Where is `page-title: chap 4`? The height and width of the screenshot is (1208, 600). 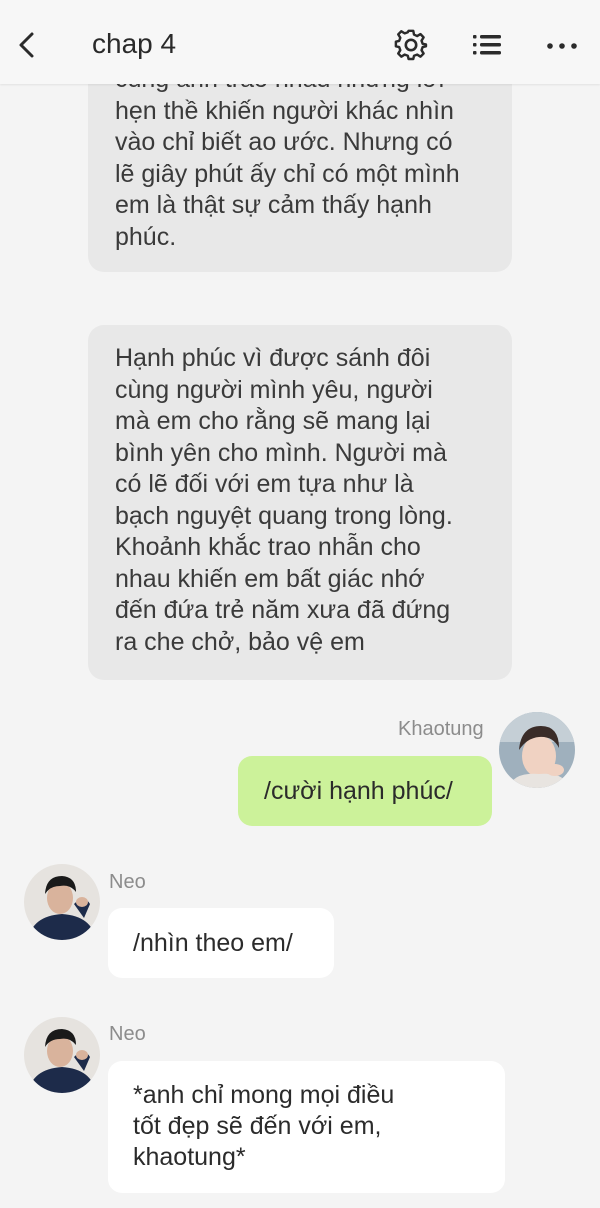 page-title: chap 4 is located at coordinates (134, 43).